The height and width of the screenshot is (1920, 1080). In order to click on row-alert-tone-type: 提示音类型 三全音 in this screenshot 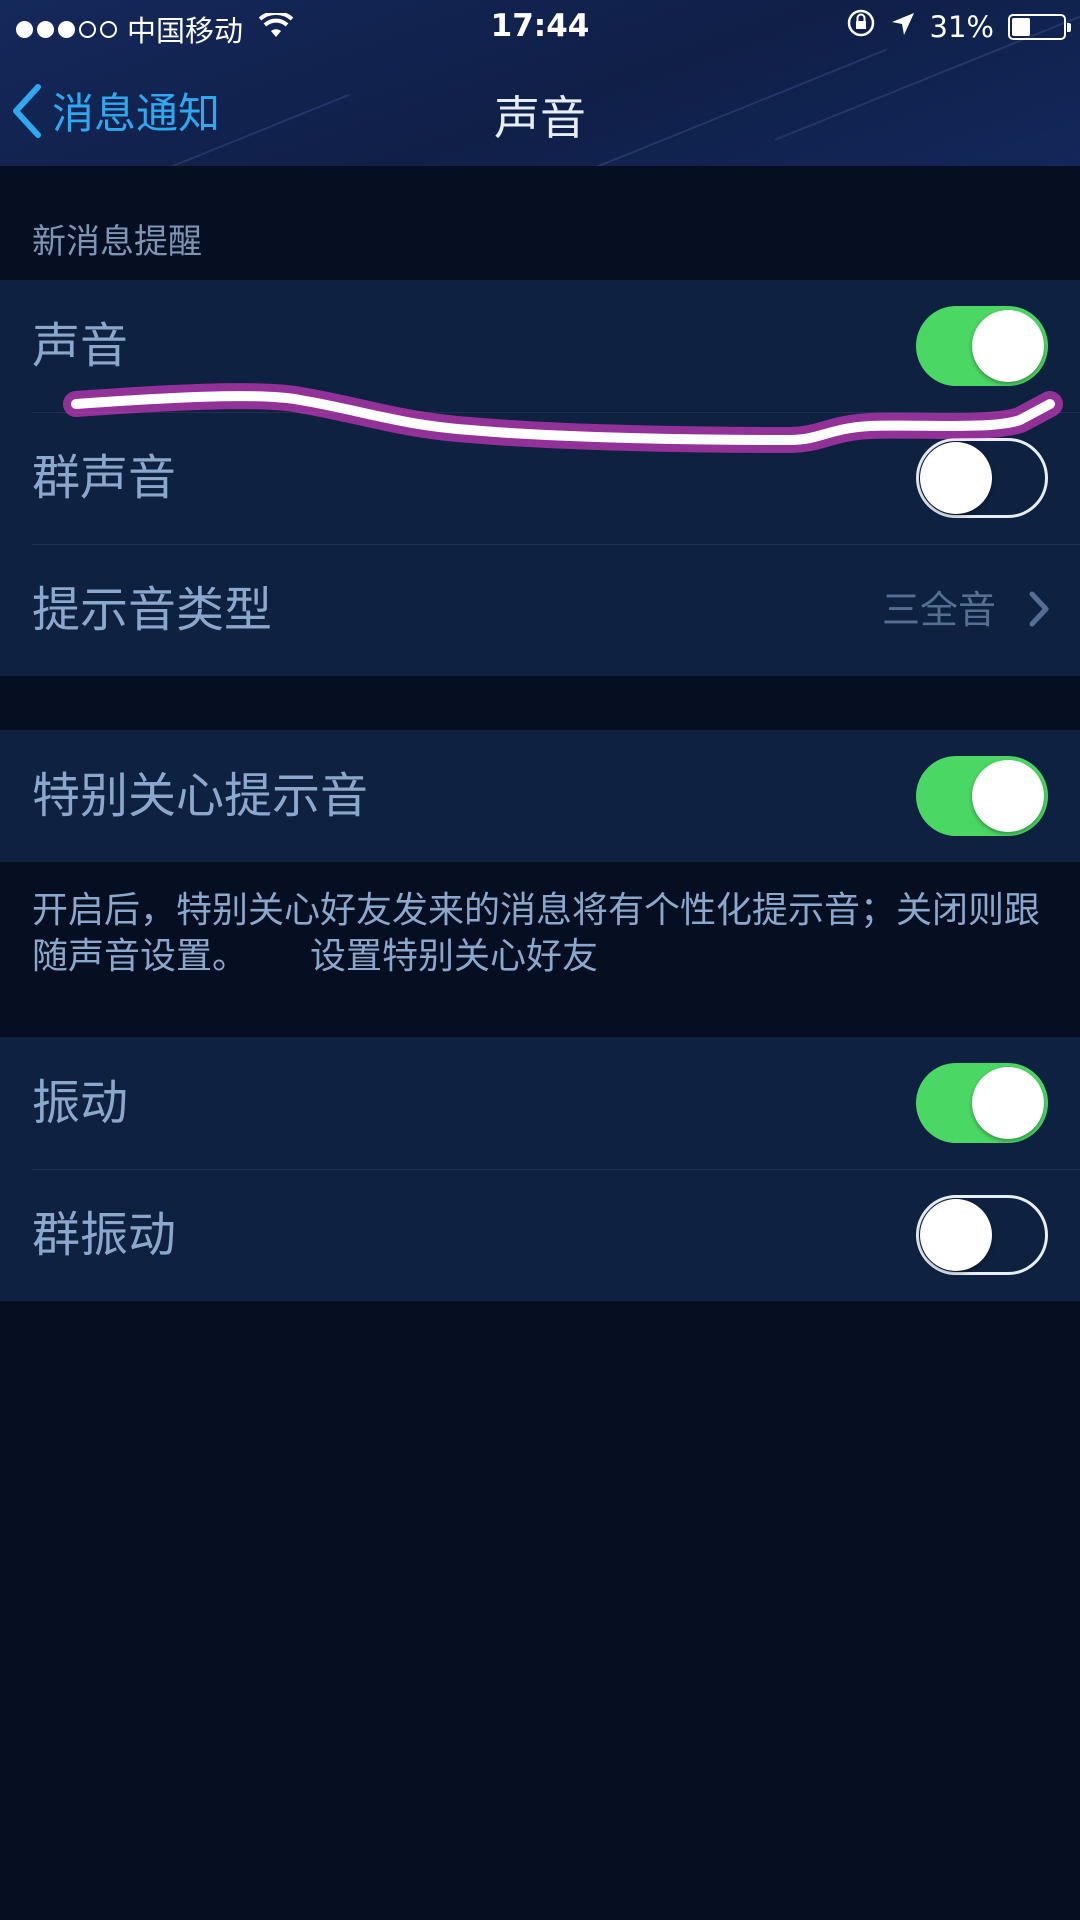, I will do `click(540, 610)`.